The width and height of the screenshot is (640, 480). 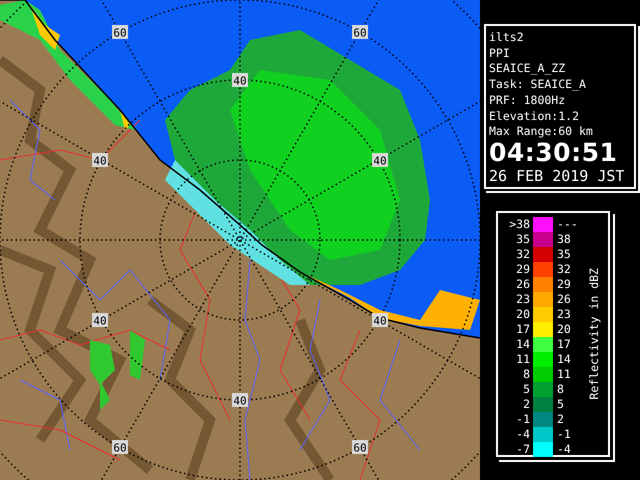 I want to click on date-text: 26 FEB 2019 JST, so click(x=556, y=176).